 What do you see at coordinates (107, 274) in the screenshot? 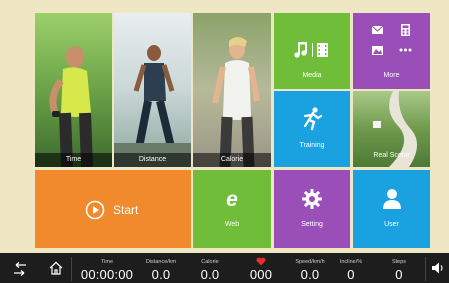
I see `time-stat-value: 00:00:00` at bounding box center [107, 274].